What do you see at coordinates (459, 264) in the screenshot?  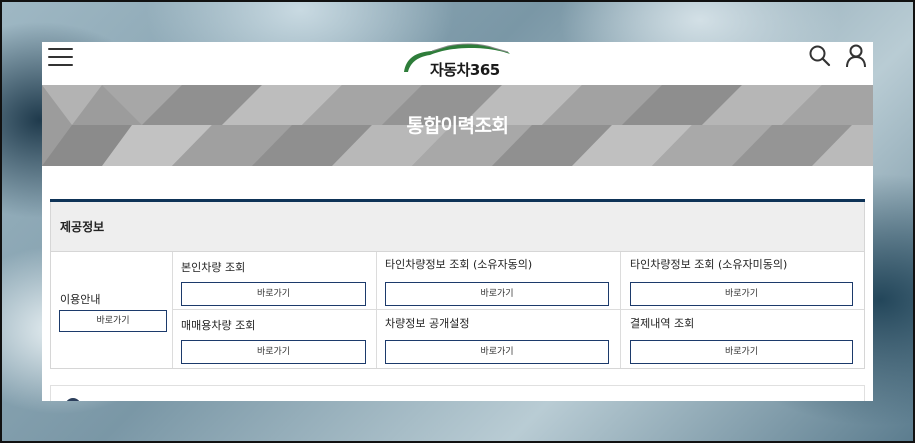 I see `other-vehicle-consent-label: 타인차량정보 조회 (소유자동의)` at bounding box center [459, 264].